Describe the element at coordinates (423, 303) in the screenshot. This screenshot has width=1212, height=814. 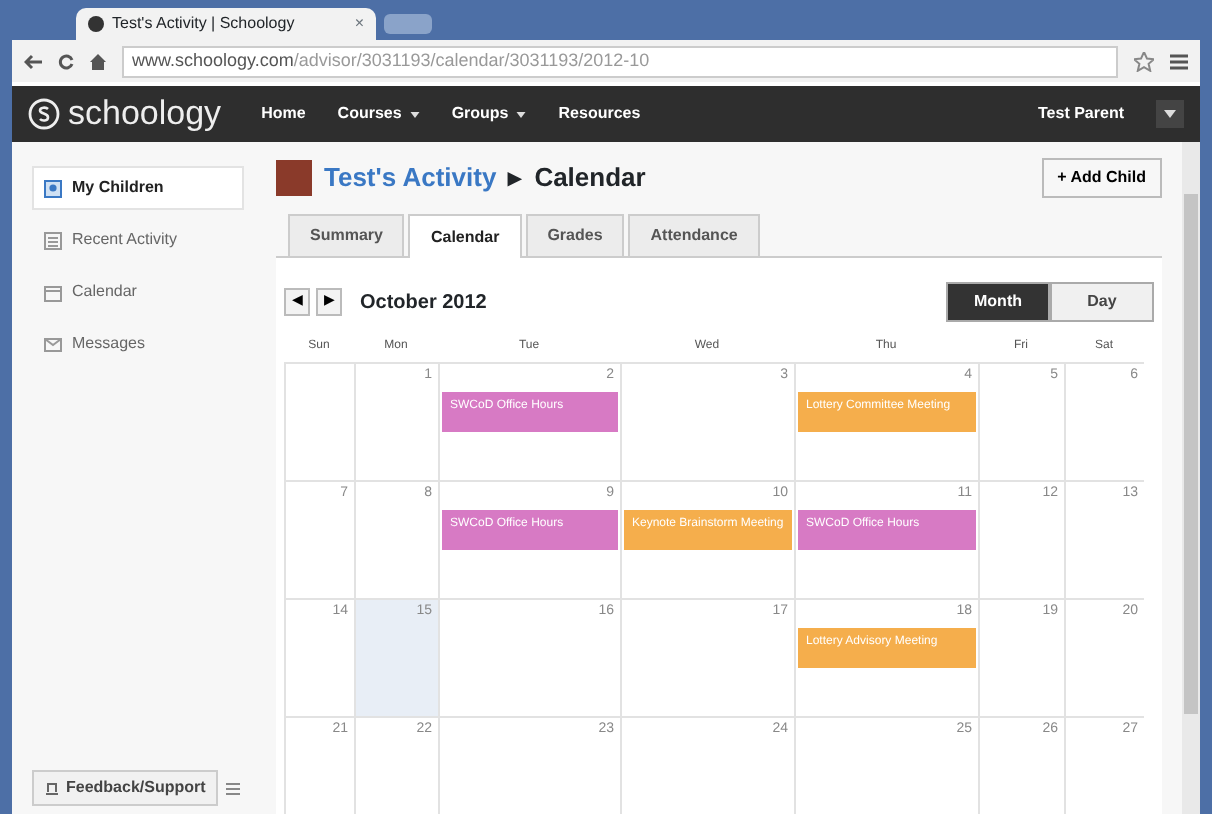
I see `month-title: October 2012` at that location.